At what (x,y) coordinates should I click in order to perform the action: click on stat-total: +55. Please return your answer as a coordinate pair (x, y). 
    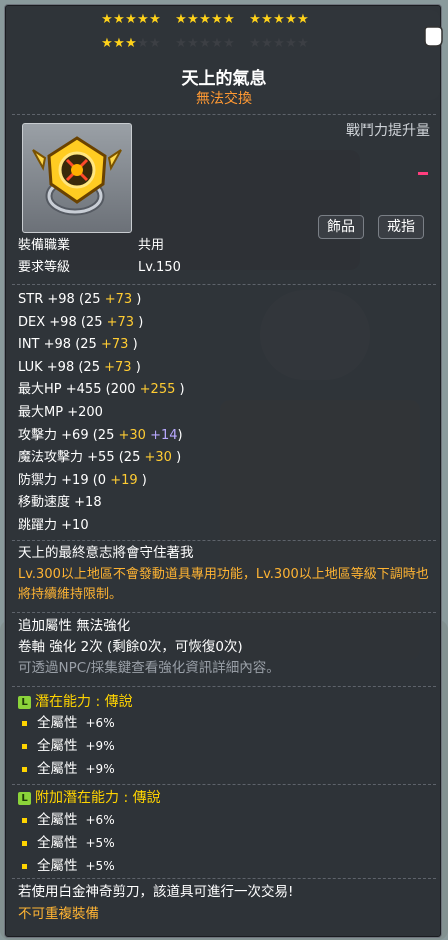
    Looking at the image, I should click on (101, 458).